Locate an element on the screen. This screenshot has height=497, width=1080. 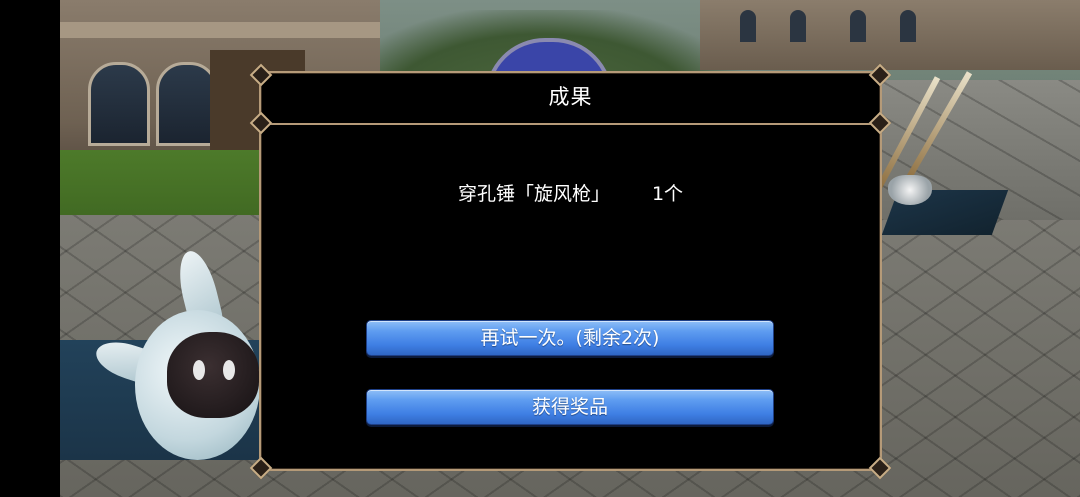
claim-reward-button: 获得奖品 is located at coordinates (570, 407).